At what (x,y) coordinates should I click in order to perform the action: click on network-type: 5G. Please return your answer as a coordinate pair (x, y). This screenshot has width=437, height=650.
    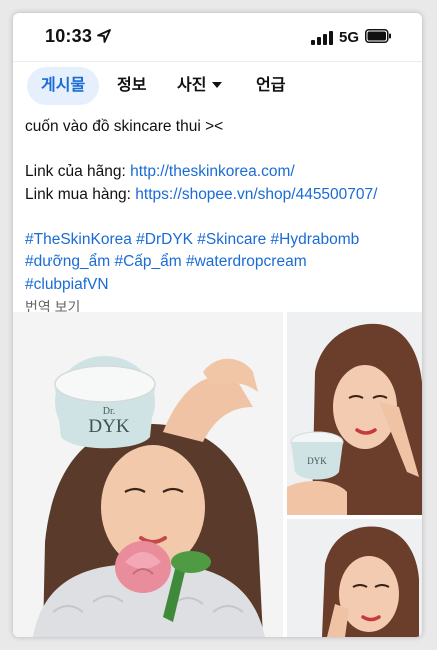
    Looking at the image, I should click on (349, 37).